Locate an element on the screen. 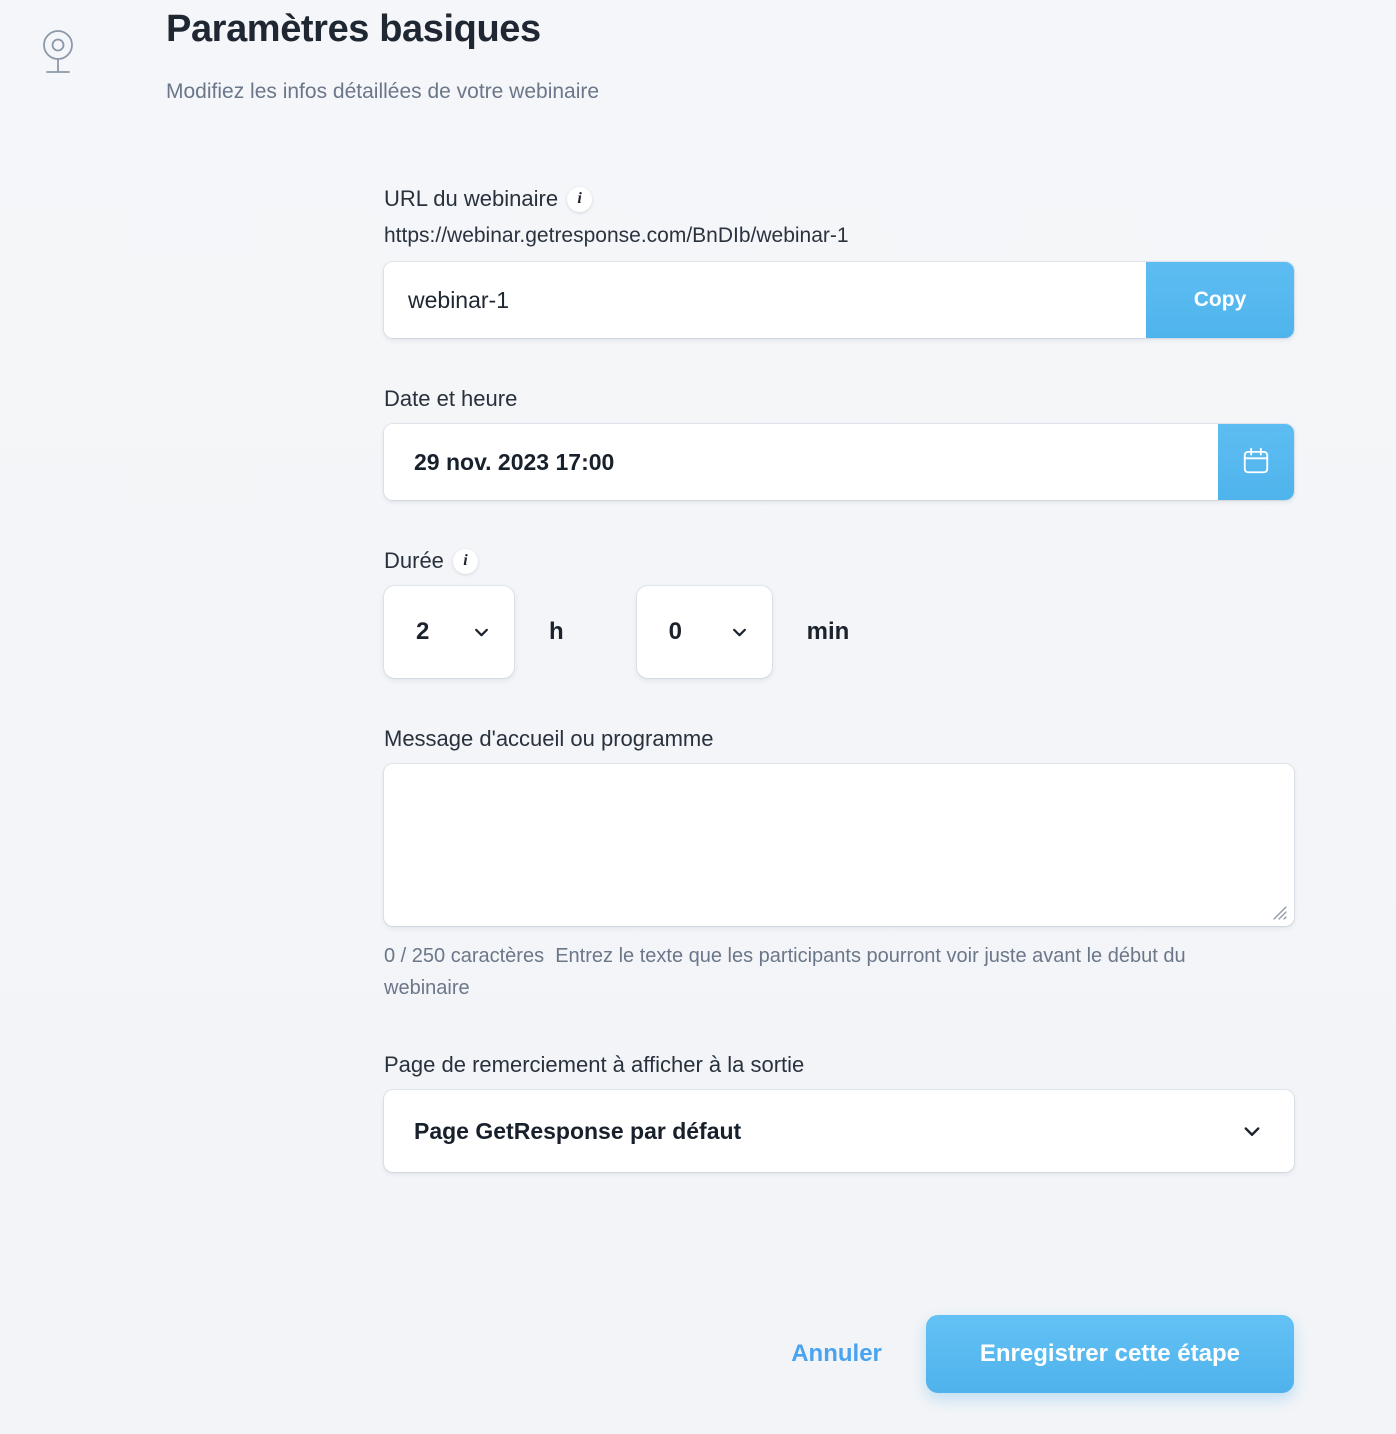  message-textarea-wrap is located at coordinates (839, 845).